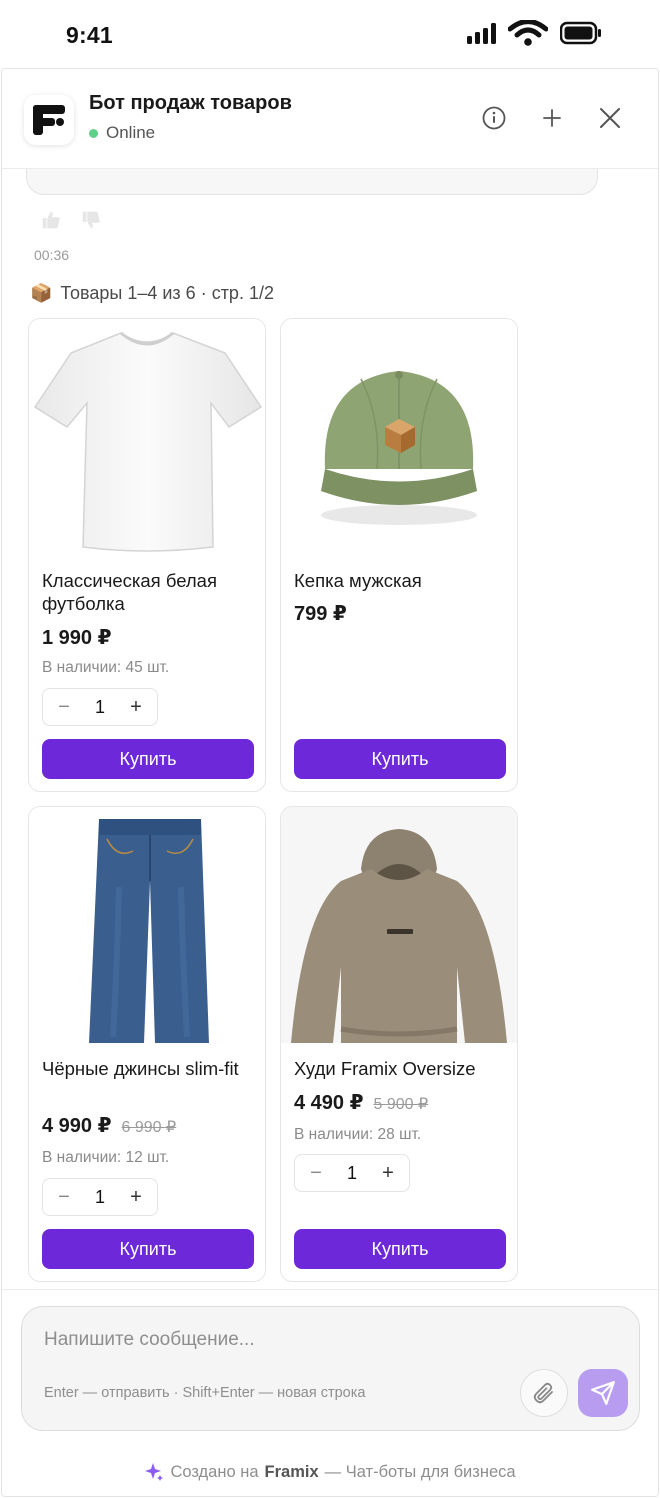 This screenshot has width=660, height=1498. I want to click on close-button, so click(610, 118).